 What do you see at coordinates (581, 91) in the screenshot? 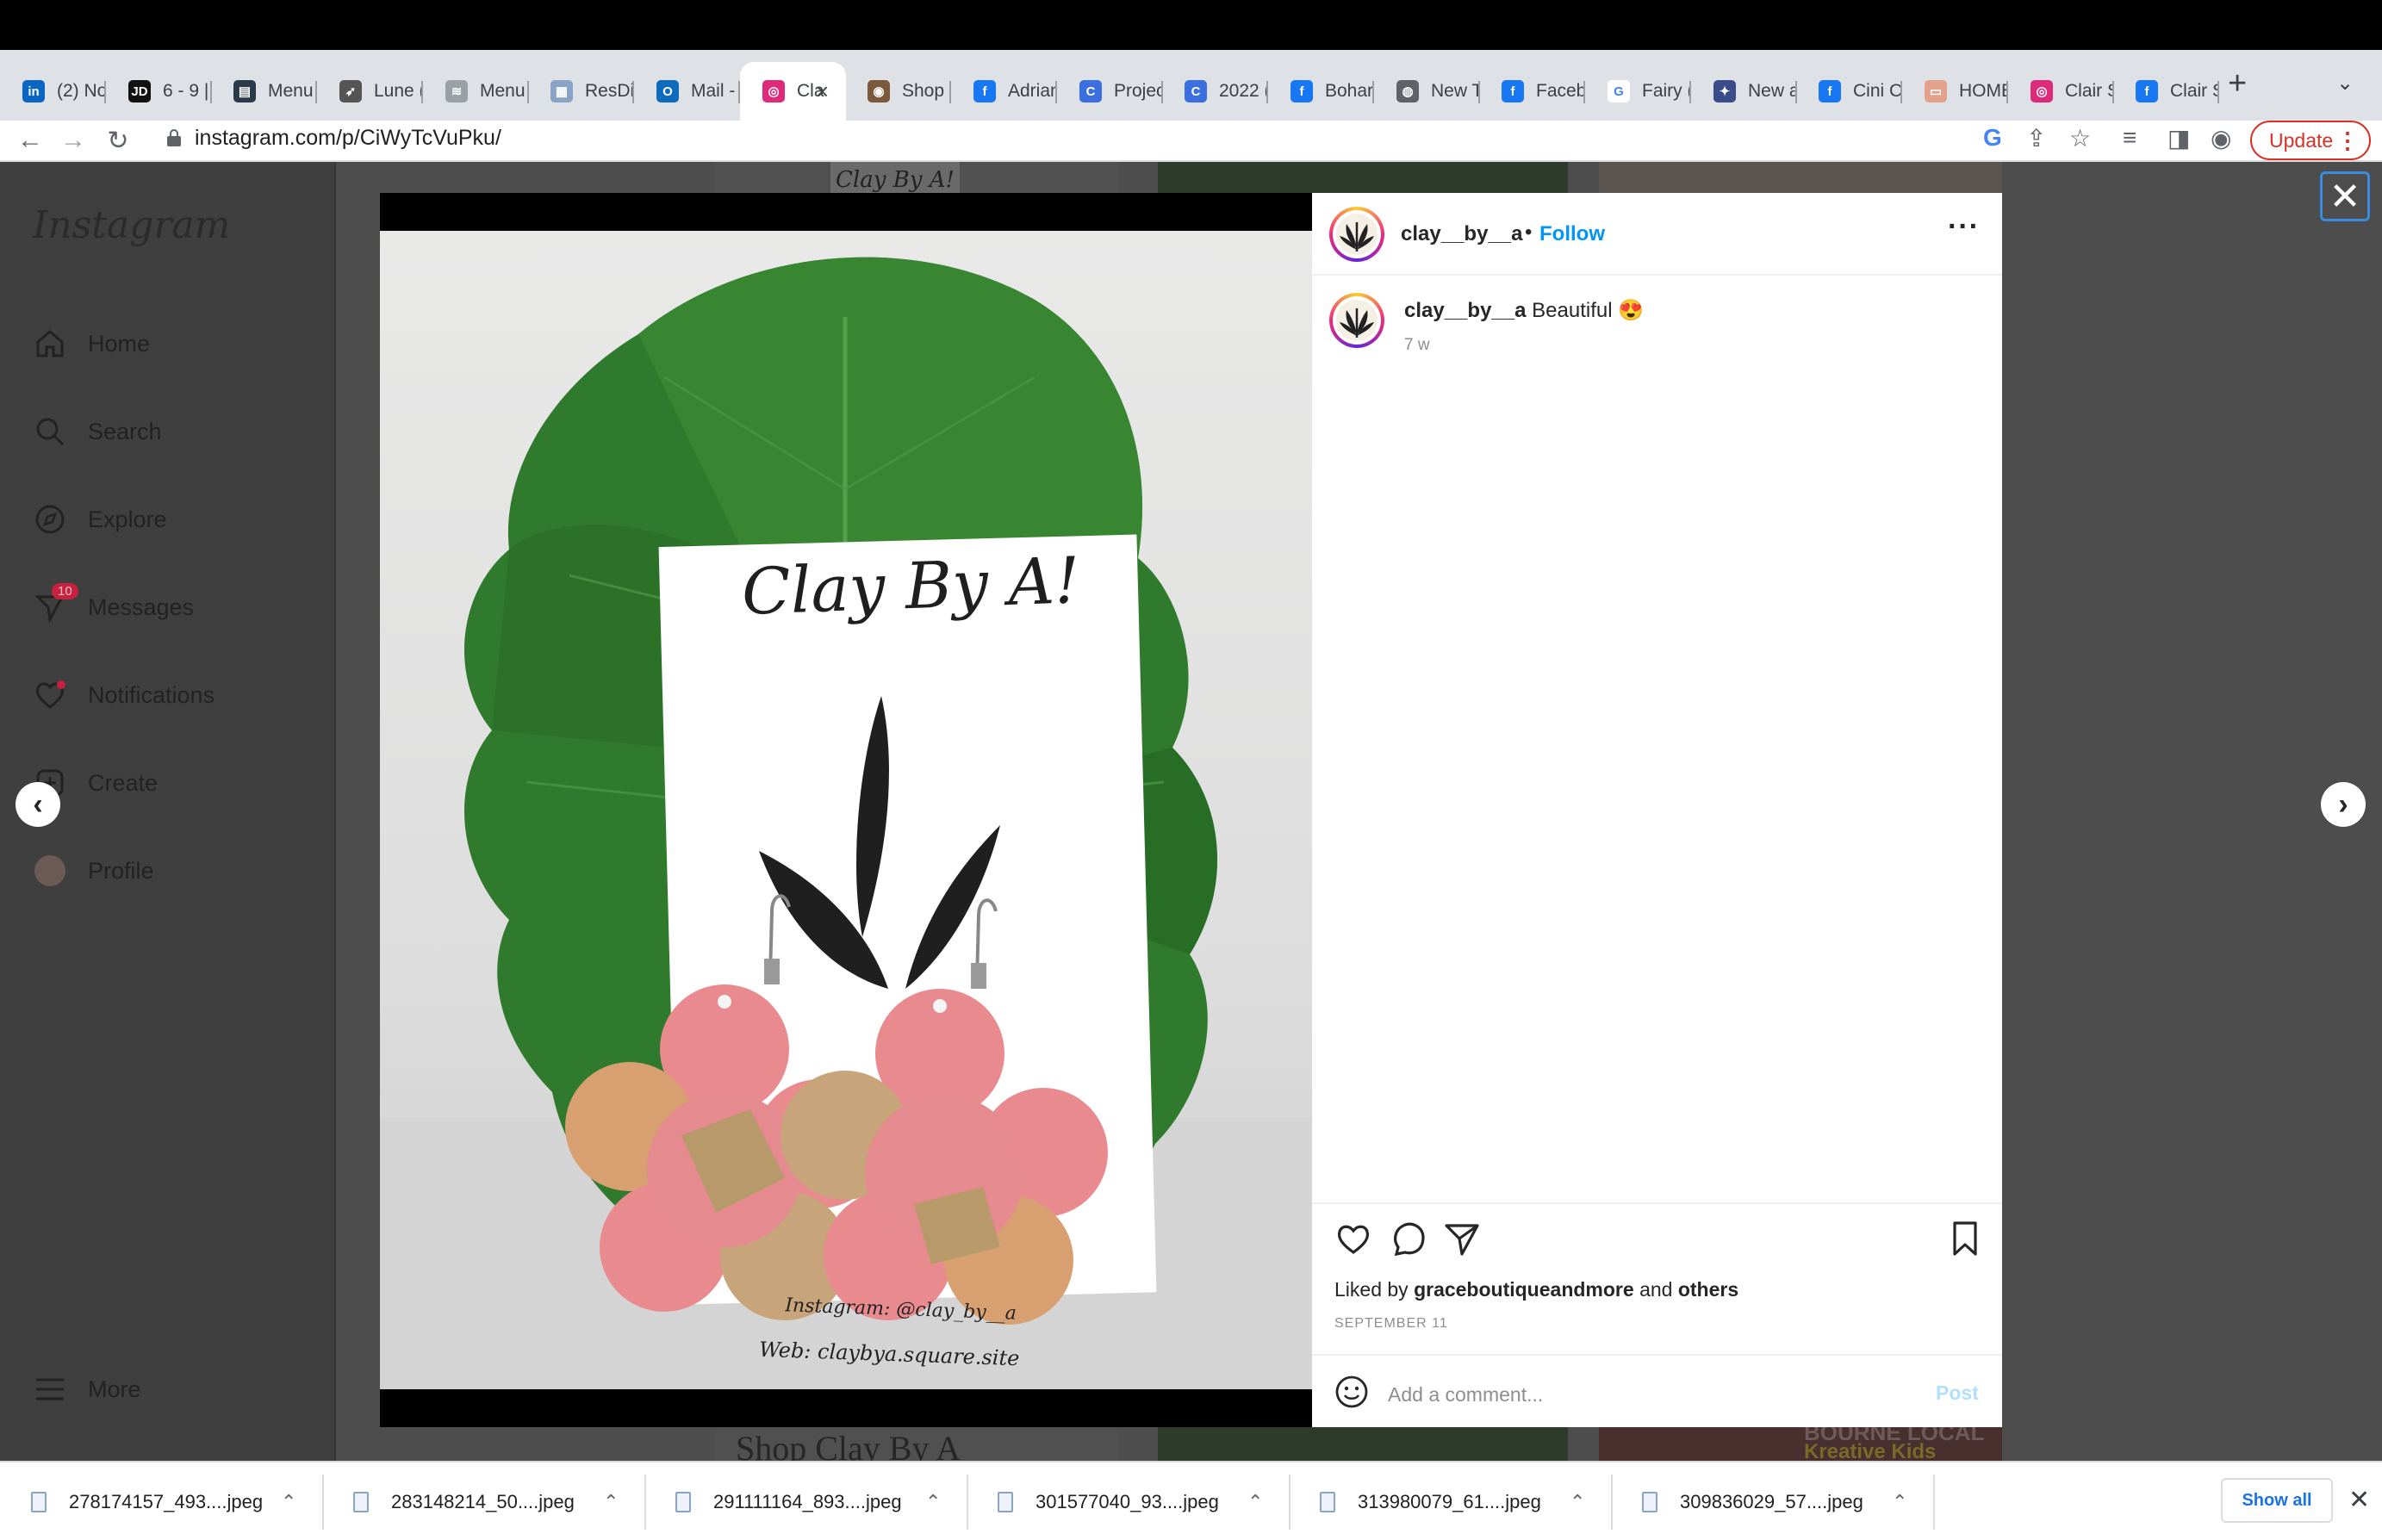
I see `browser-tab: ▦ ResDi` at bounding box center [581, 91].